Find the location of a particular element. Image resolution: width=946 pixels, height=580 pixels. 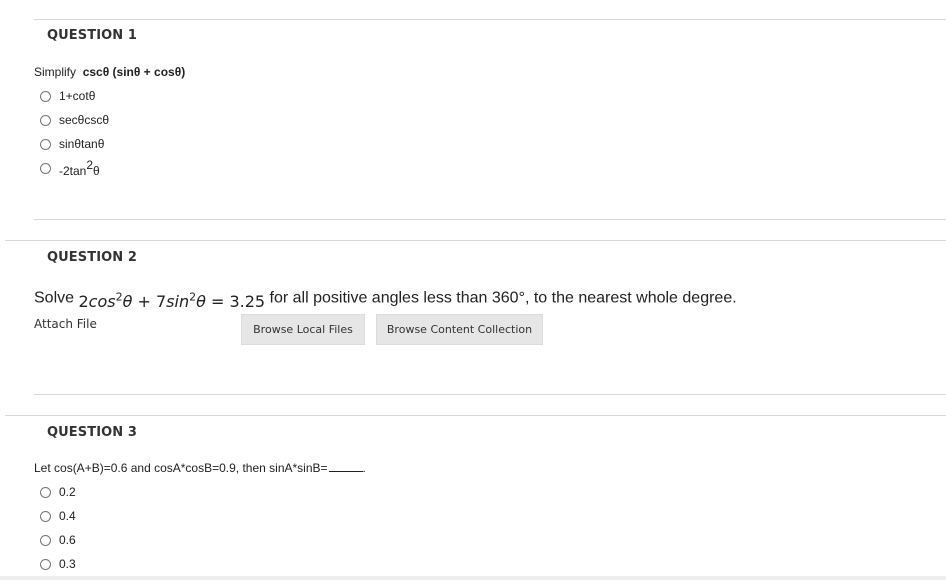

equation-function: sin is located at coordinates (178, 302).